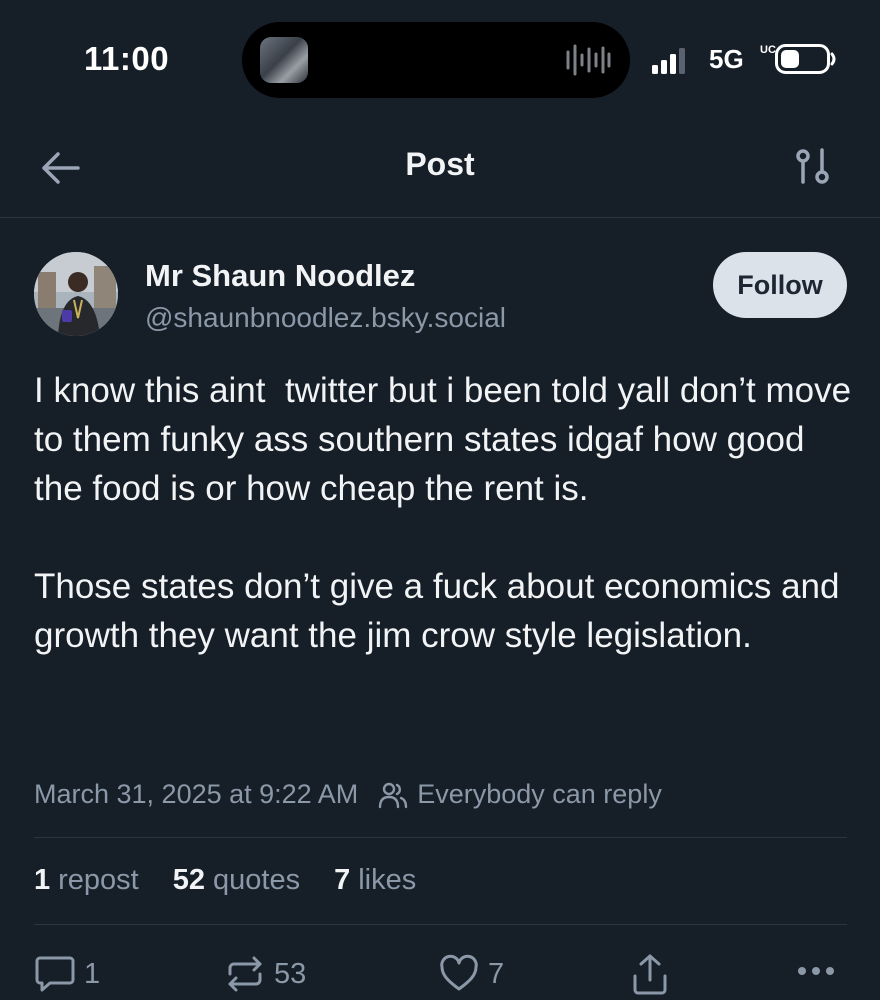 The width and height of the screenshot is (880, 1000). Describe the element at coordinates (805, 59) in the screenshot. I see `battery-icon` at that location.